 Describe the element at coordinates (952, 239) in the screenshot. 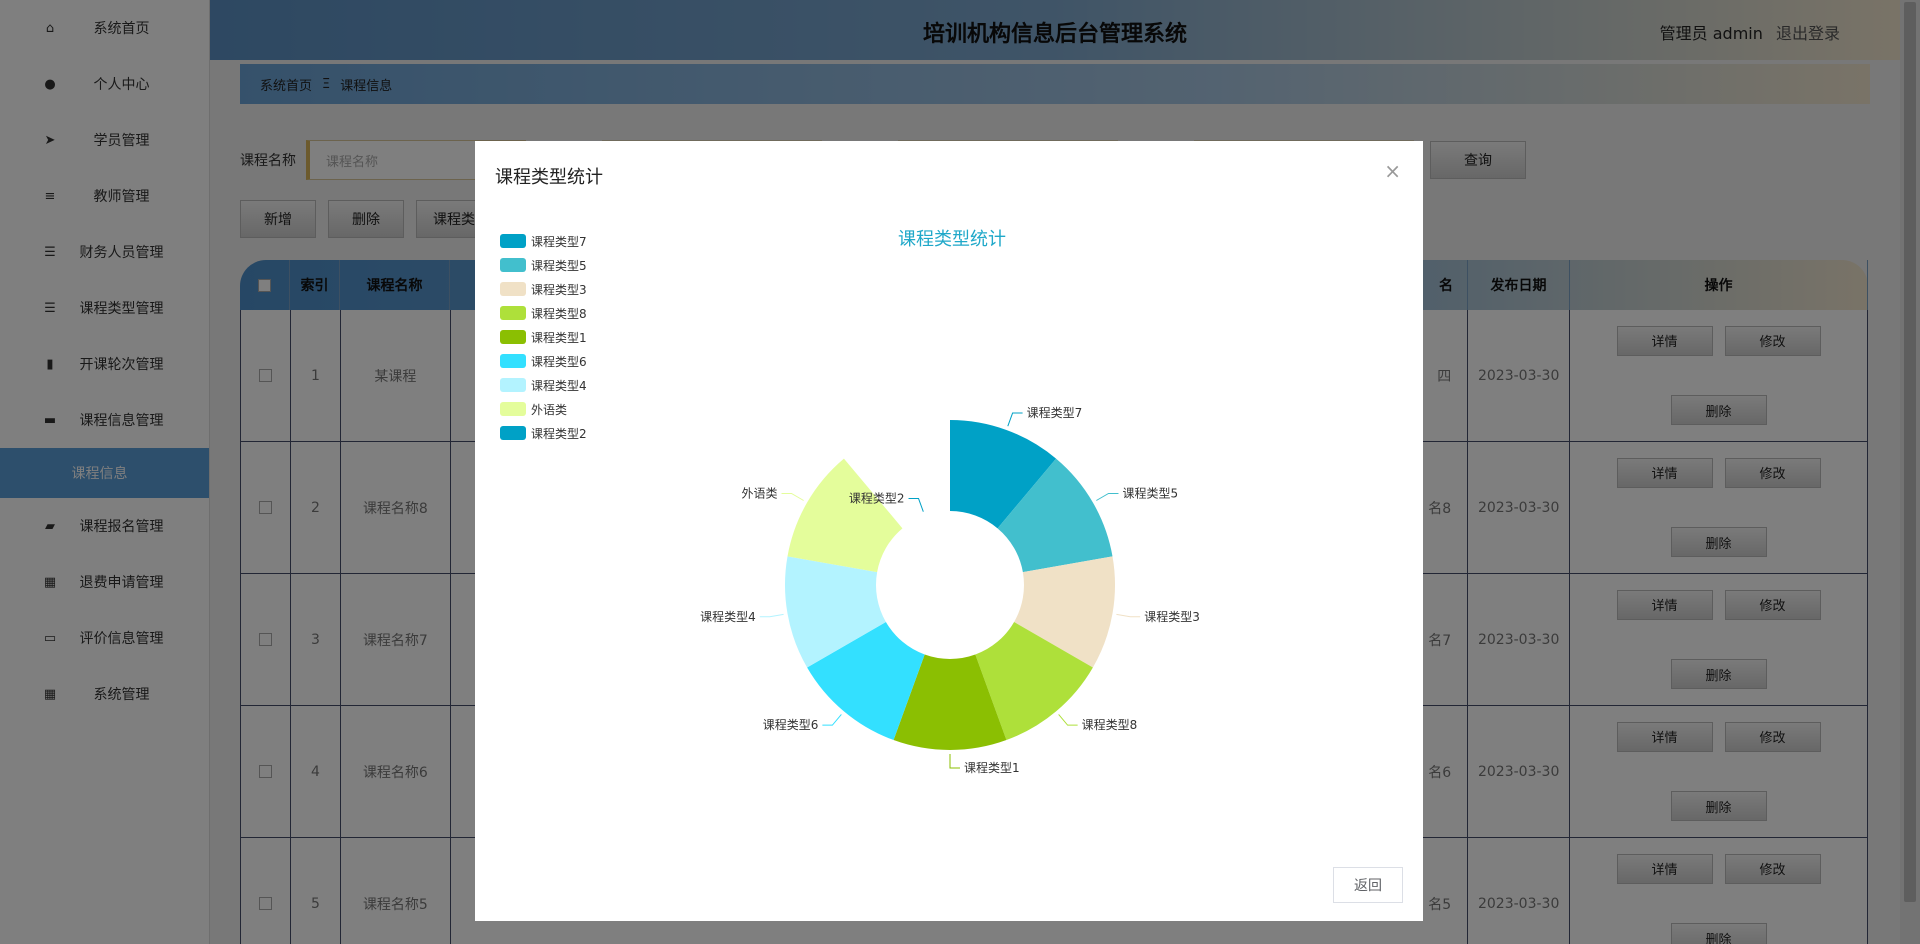

I see `chart-title: 课程类型统计` at that location.